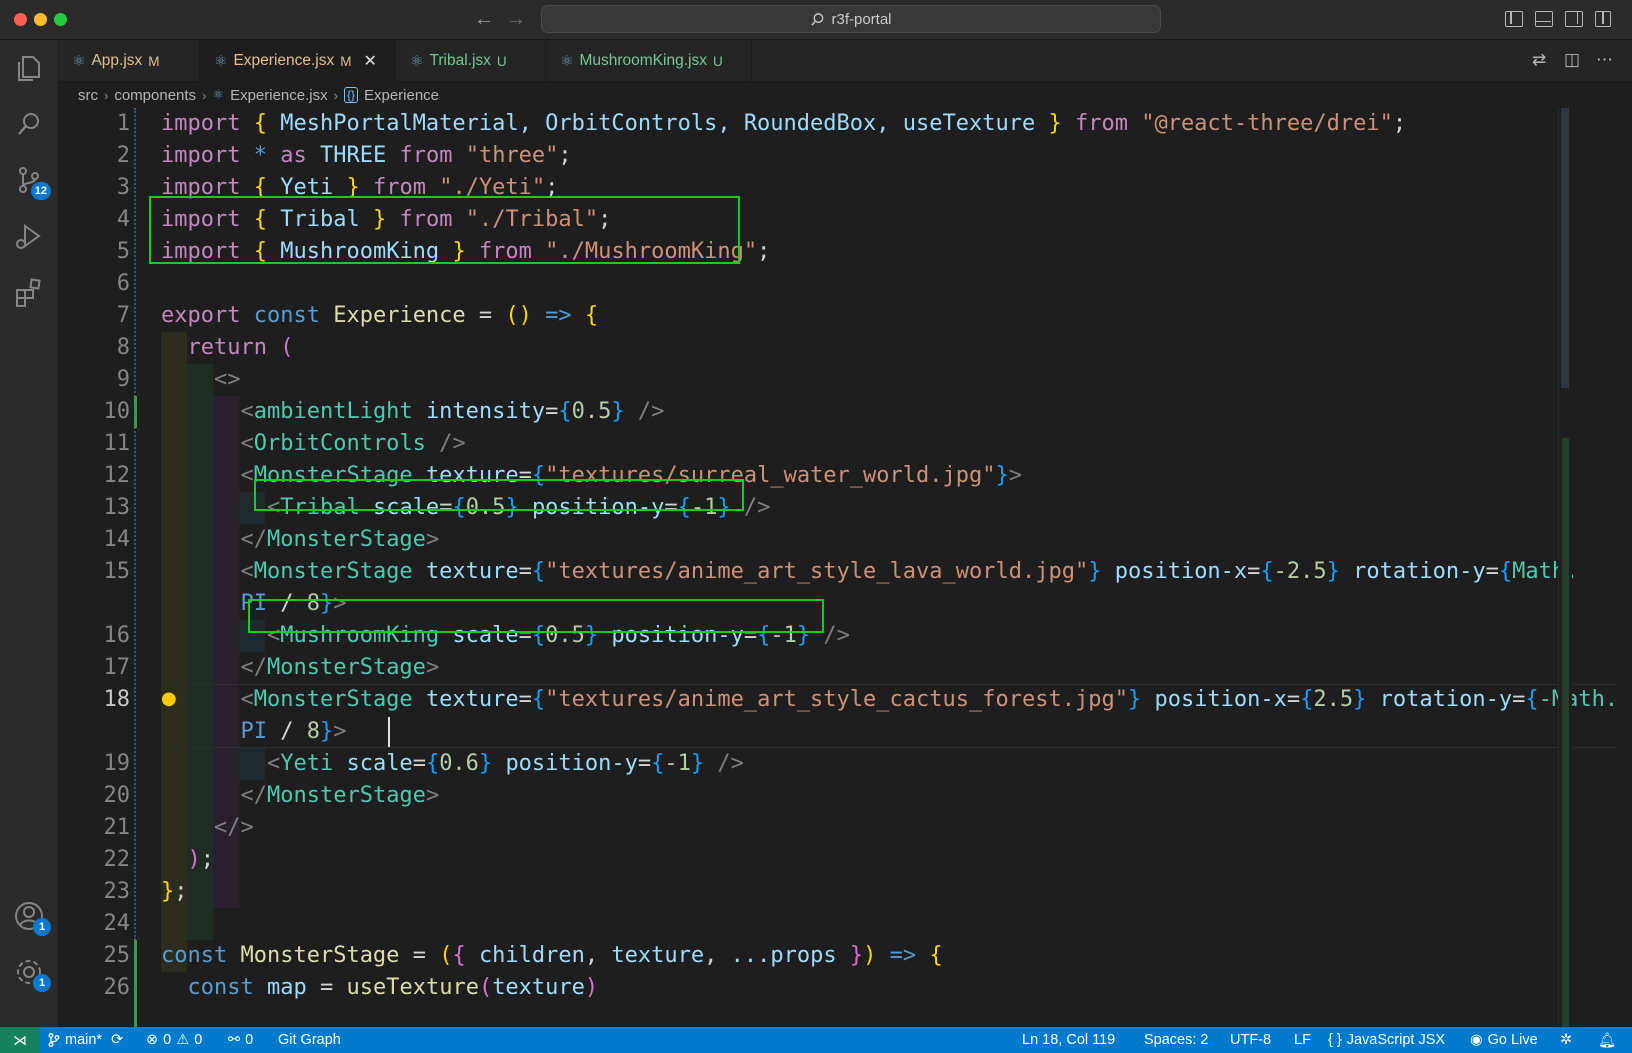 The width and height of the screenshot is (1632, 1053). What do you see at coordinates (1572, 60) in the screenshot?
I see `split-editor-icon: ◫` at bounding box center [1572, 60].